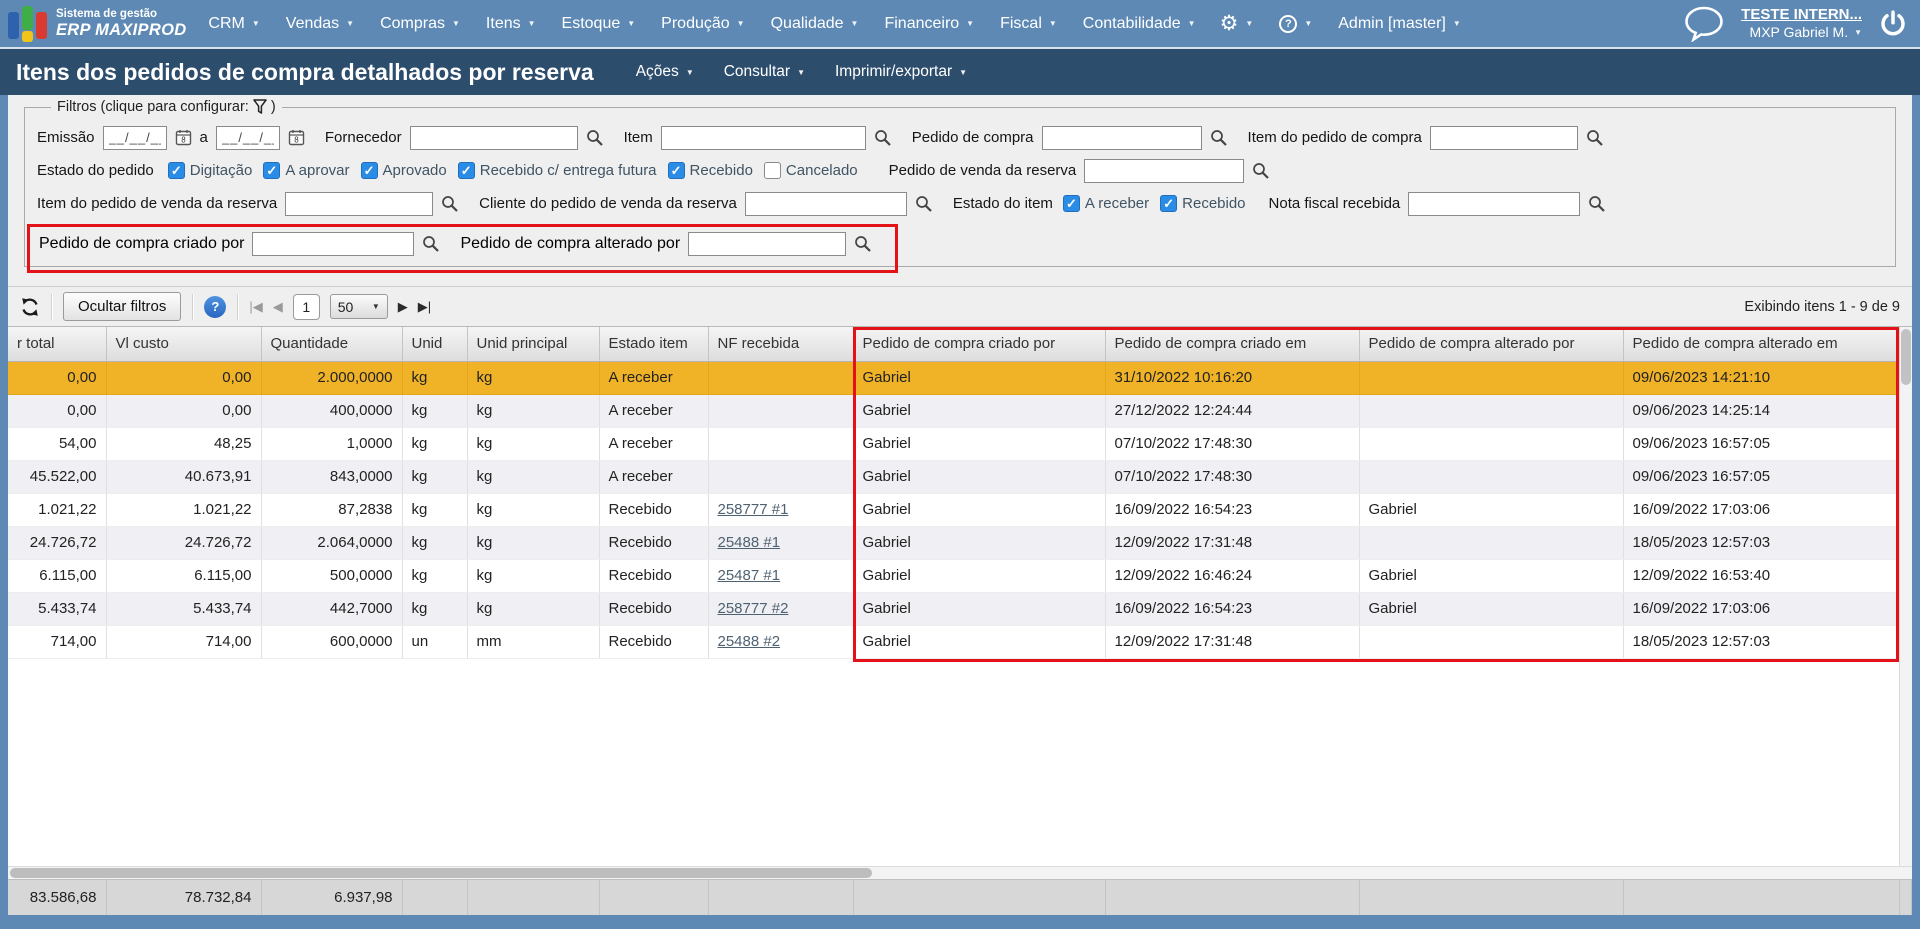 This screenshot has width=1920, height=929. I want to click on cell-nf-recebida: 258777 #2, so click(781, 609).